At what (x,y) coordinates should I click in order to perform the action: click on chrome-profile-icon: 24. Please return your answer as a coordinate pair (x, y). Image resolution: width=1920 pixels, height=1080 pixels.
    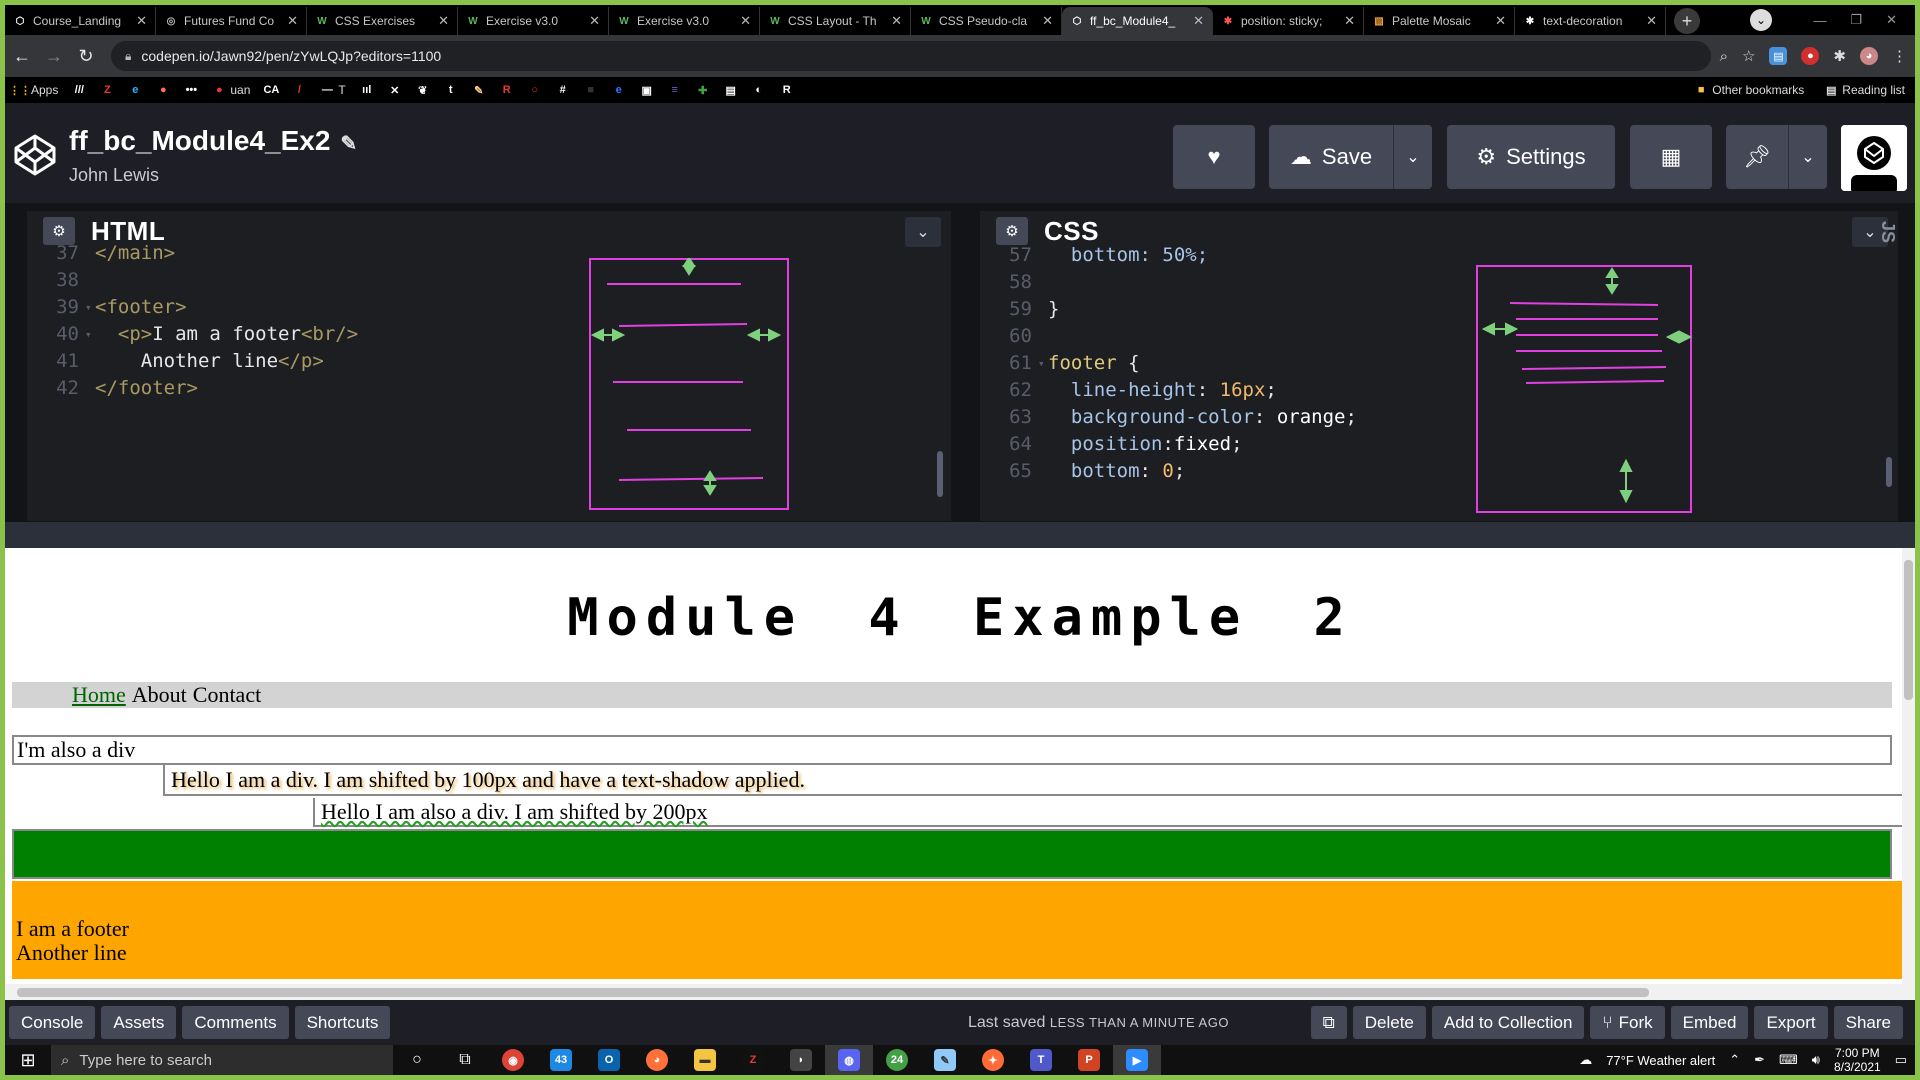
    Looking at the image, I should click on (897, 1060).